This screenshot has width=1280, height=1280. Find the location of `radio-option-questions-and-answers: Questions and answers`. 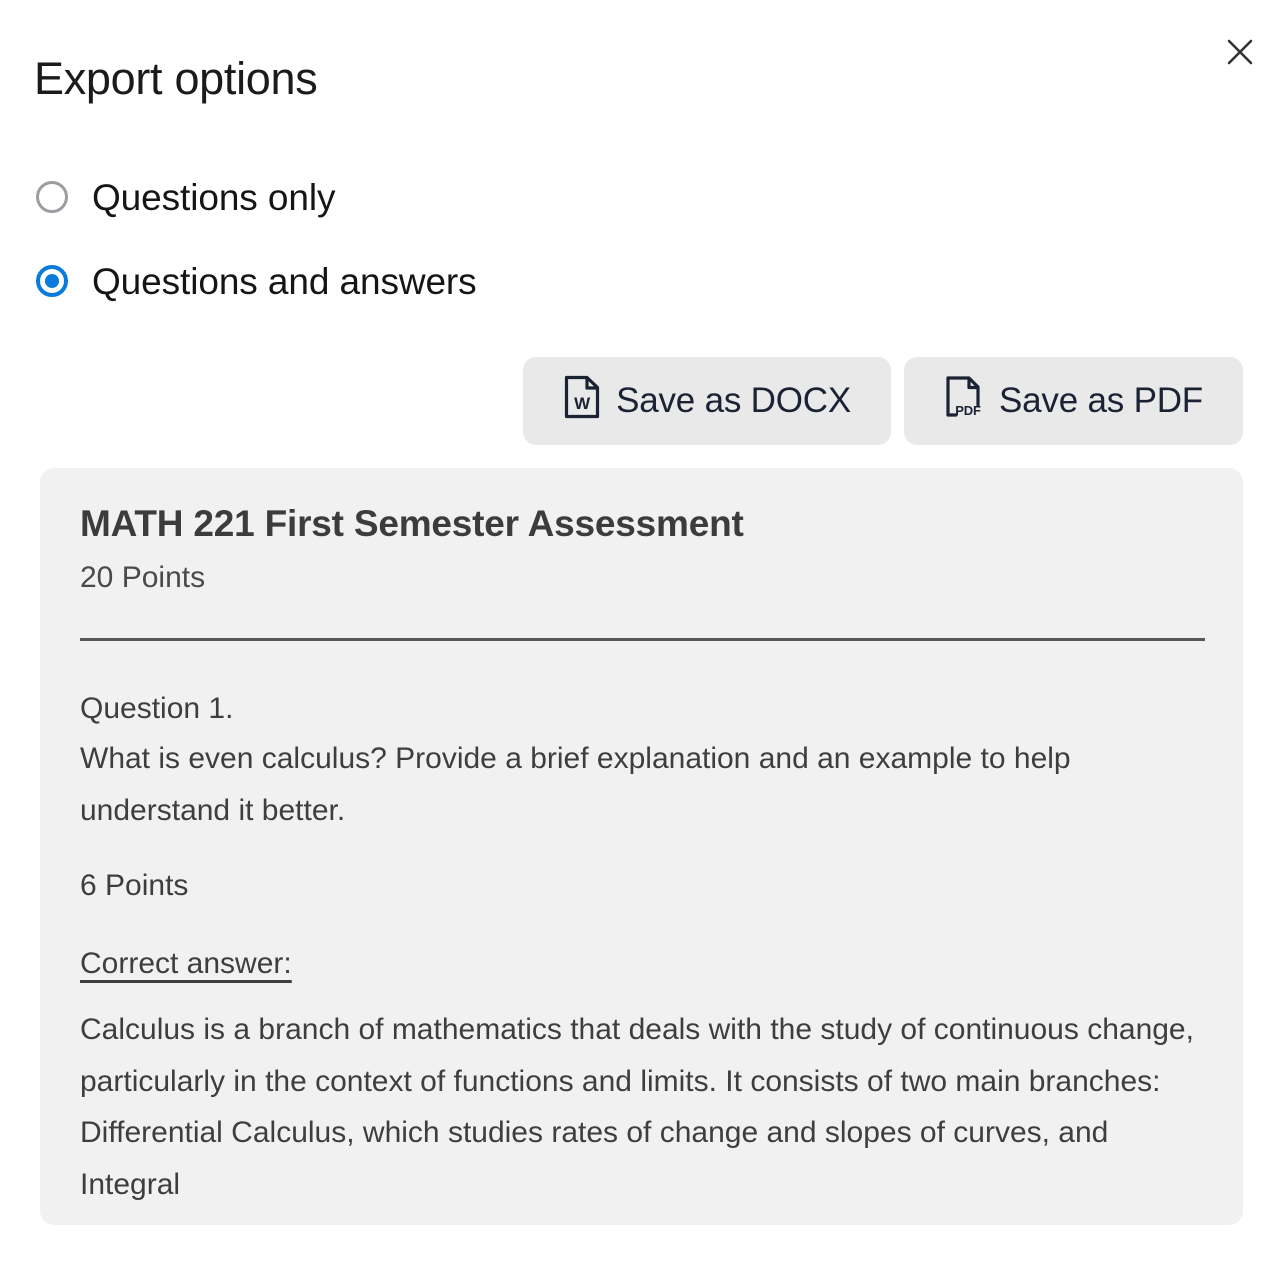

radio-option-questions-and-answers: Questions and answers is located at coordinates (386, 281).